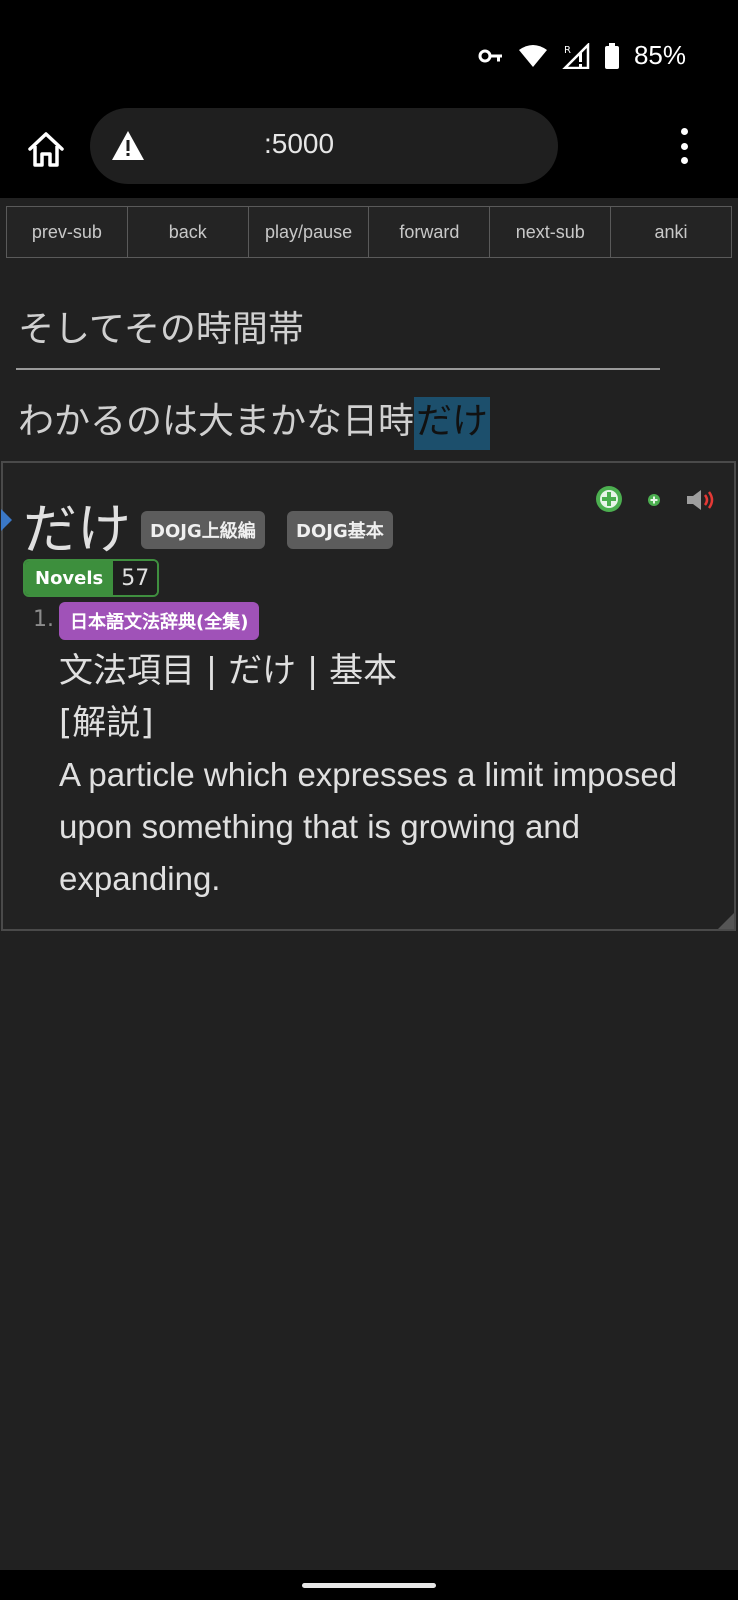  I want to click on tag-dojg-basic: DOJG基本, so click(340, 530).